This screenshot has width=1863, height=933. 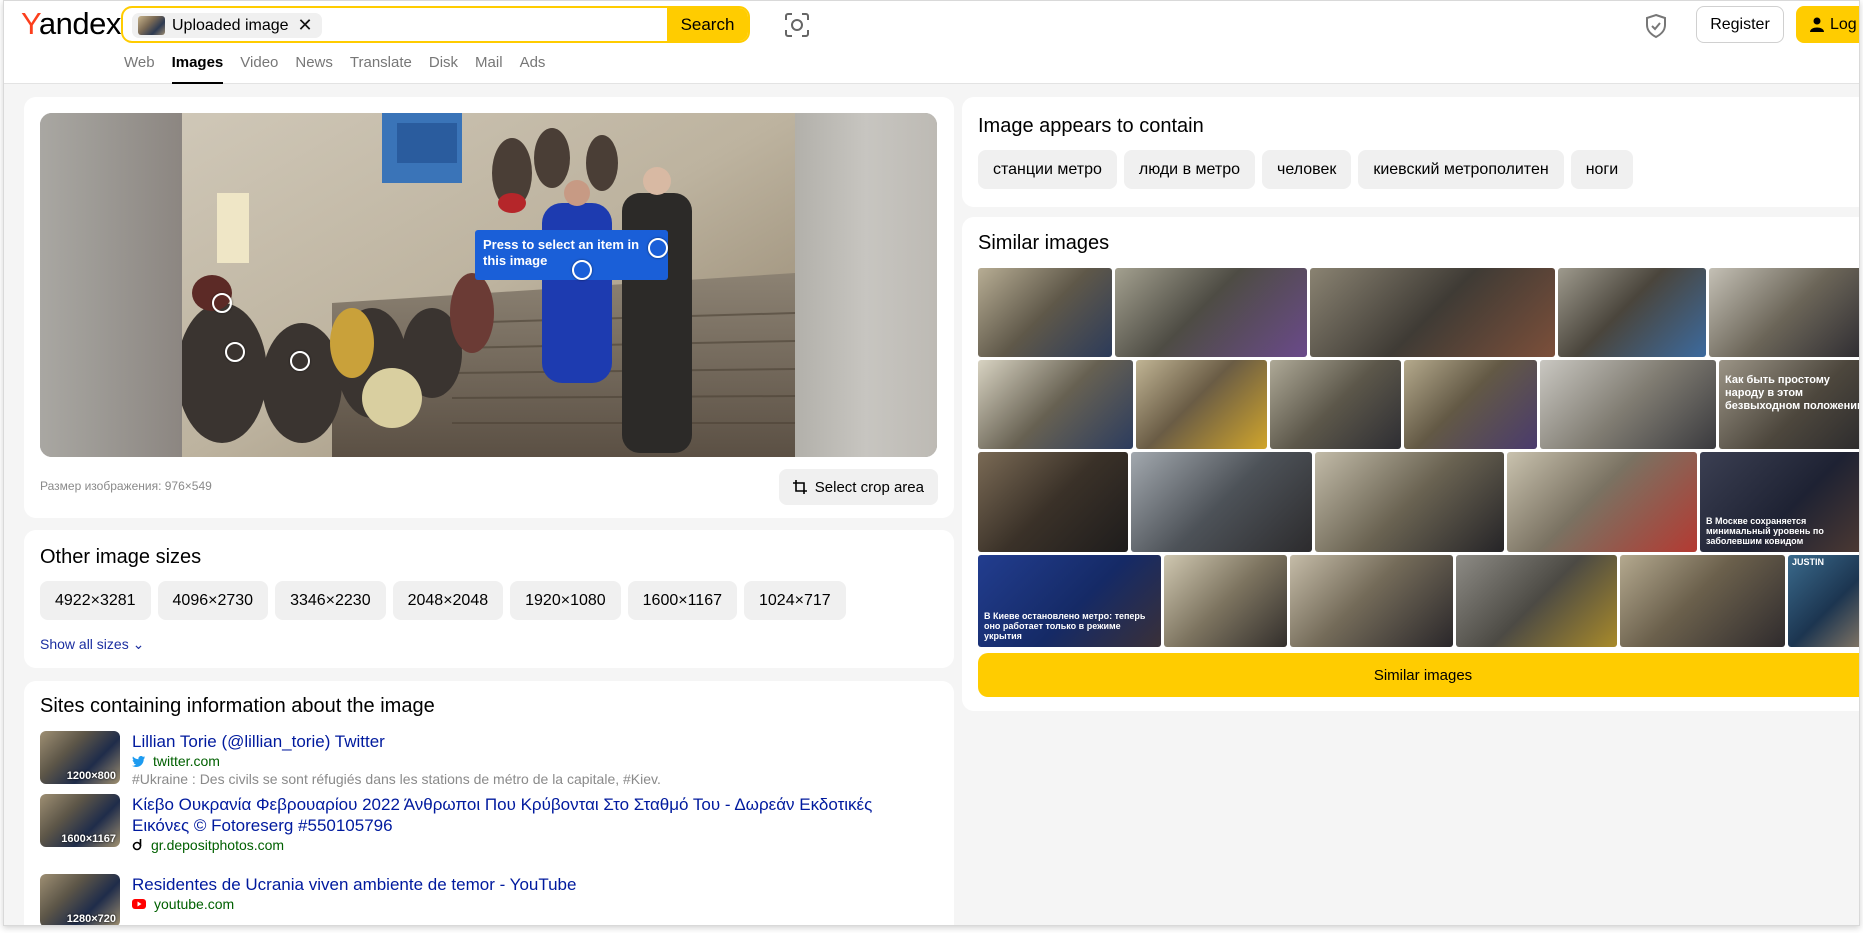 What do you see at coordinates (682, 600) in the screenshot?
I see `size-chip: 1600×1167` at bounding box center [682, 600].